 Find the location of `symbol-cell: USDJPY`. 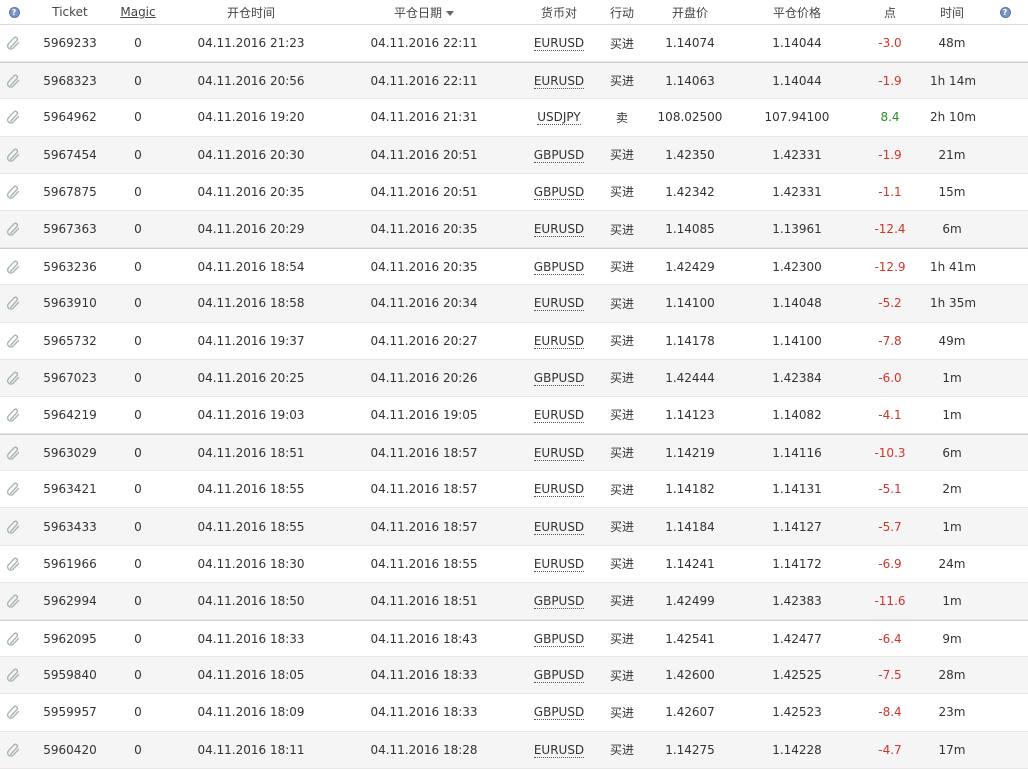

symbol-cell: USDJPY is located at coordinates (559, 118).